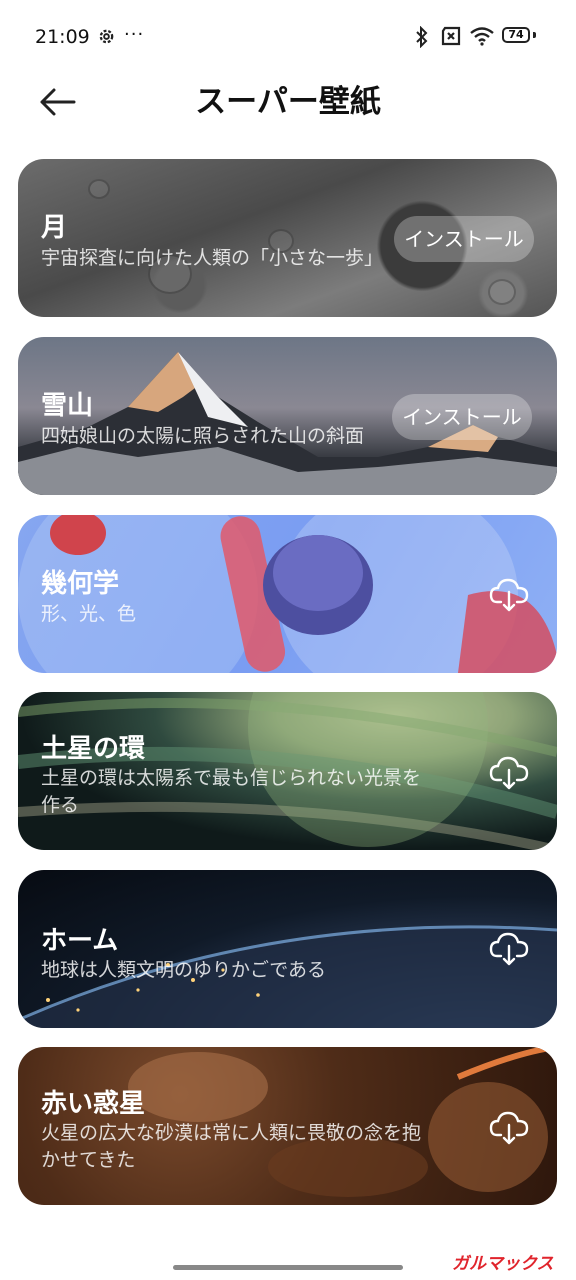  I want to click on no-sim-icon, so click(451, 38).